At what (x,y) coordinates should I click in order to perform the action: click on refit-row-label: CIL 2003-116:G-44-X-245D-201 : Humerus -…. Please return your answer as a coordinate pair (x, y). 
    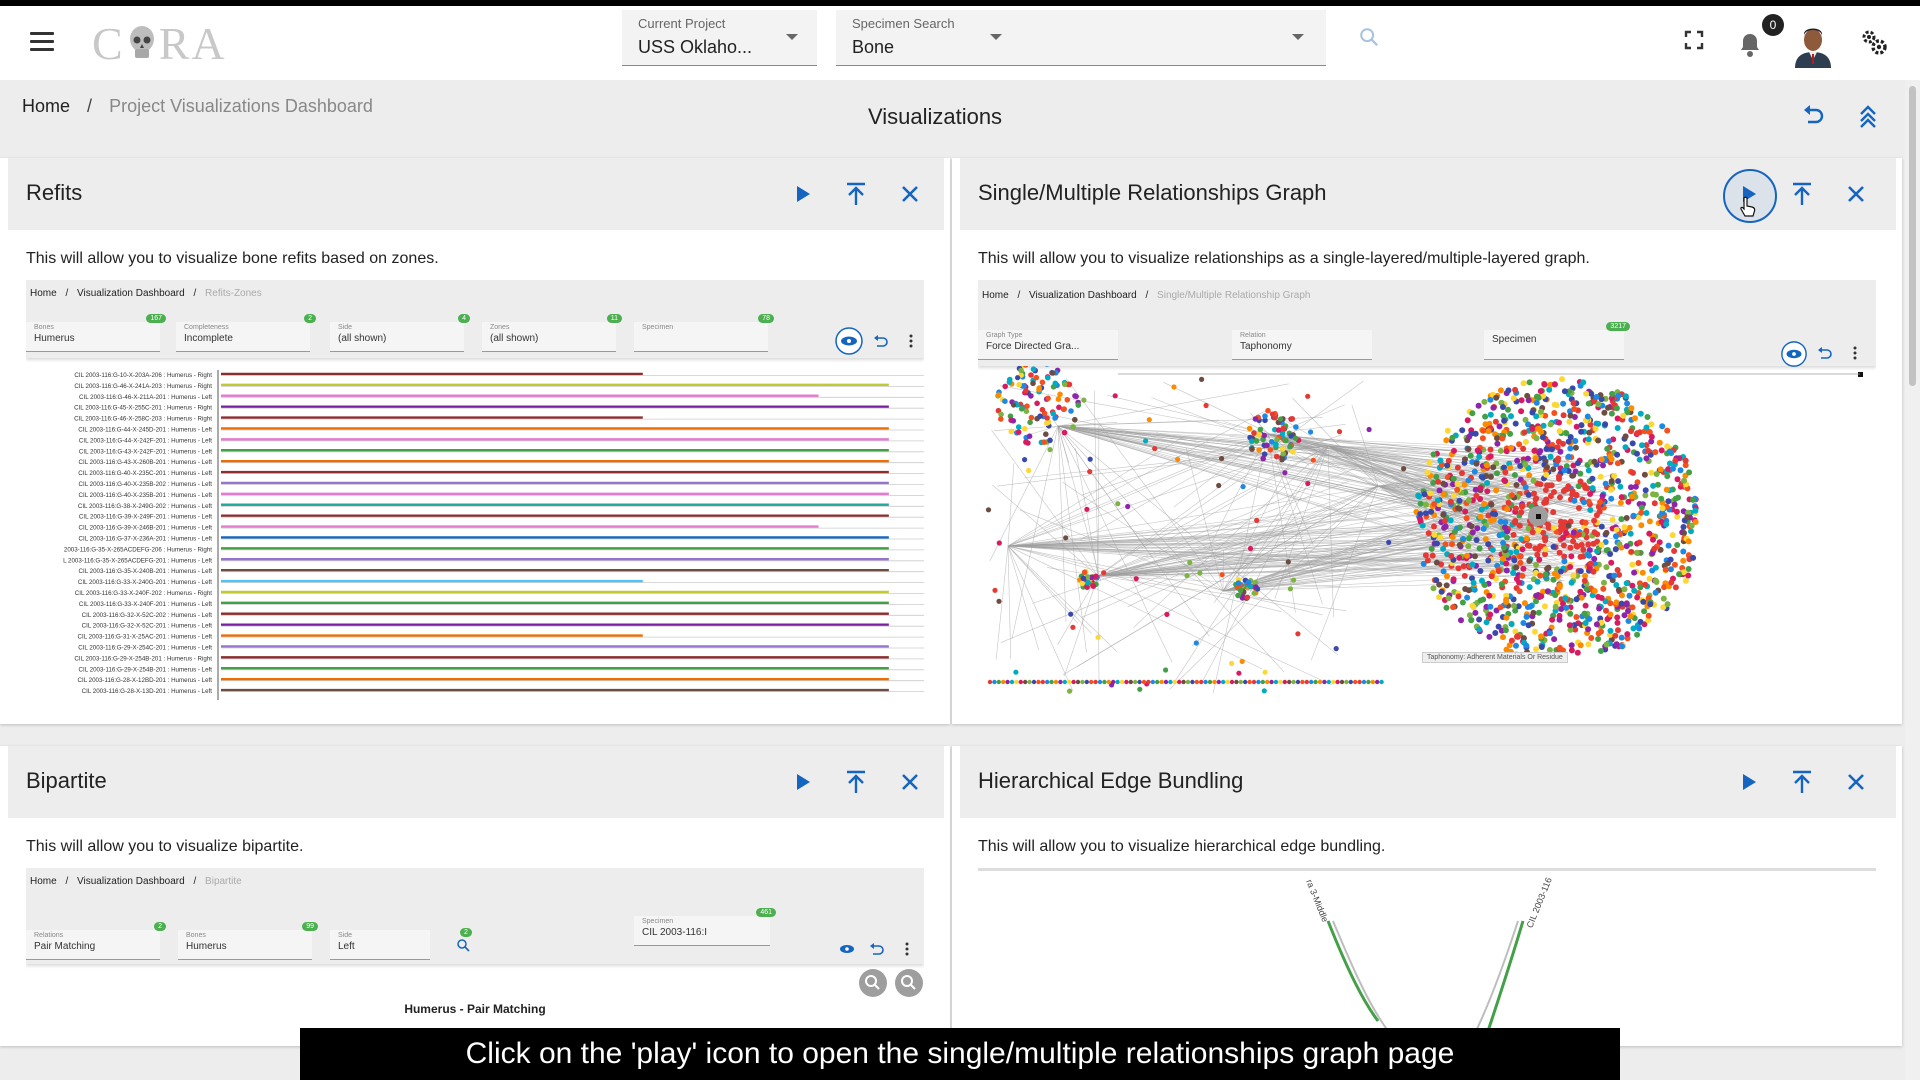
    Looking at the image, I should click on (145, 430).